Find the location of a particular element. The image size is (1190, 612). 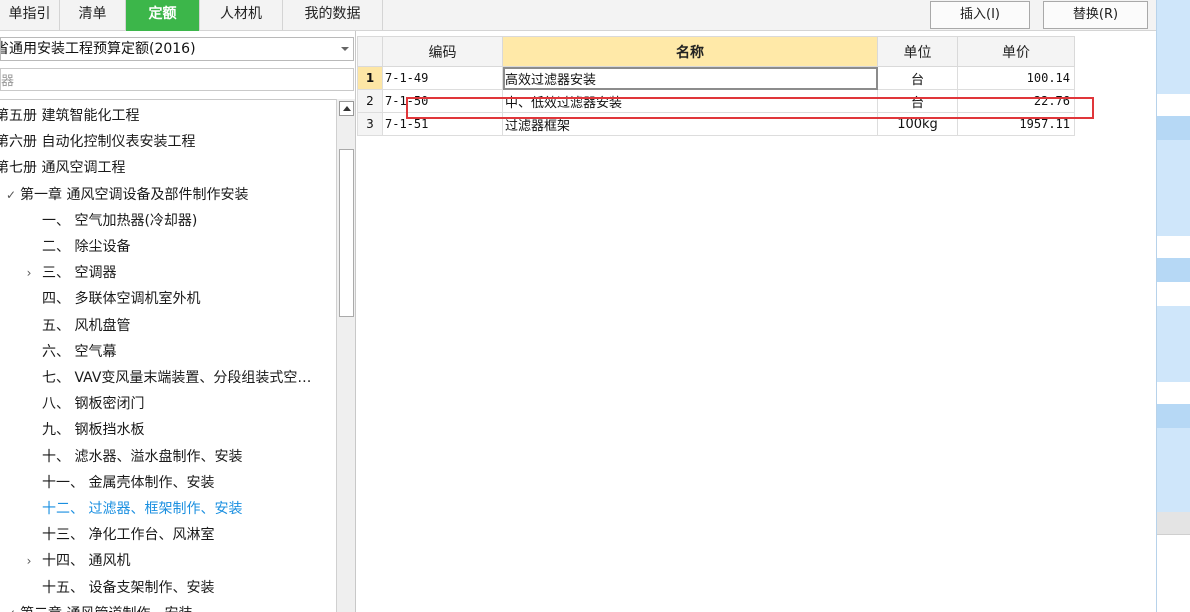

unit-cell: 100kg is located at coordinates (917, 124).